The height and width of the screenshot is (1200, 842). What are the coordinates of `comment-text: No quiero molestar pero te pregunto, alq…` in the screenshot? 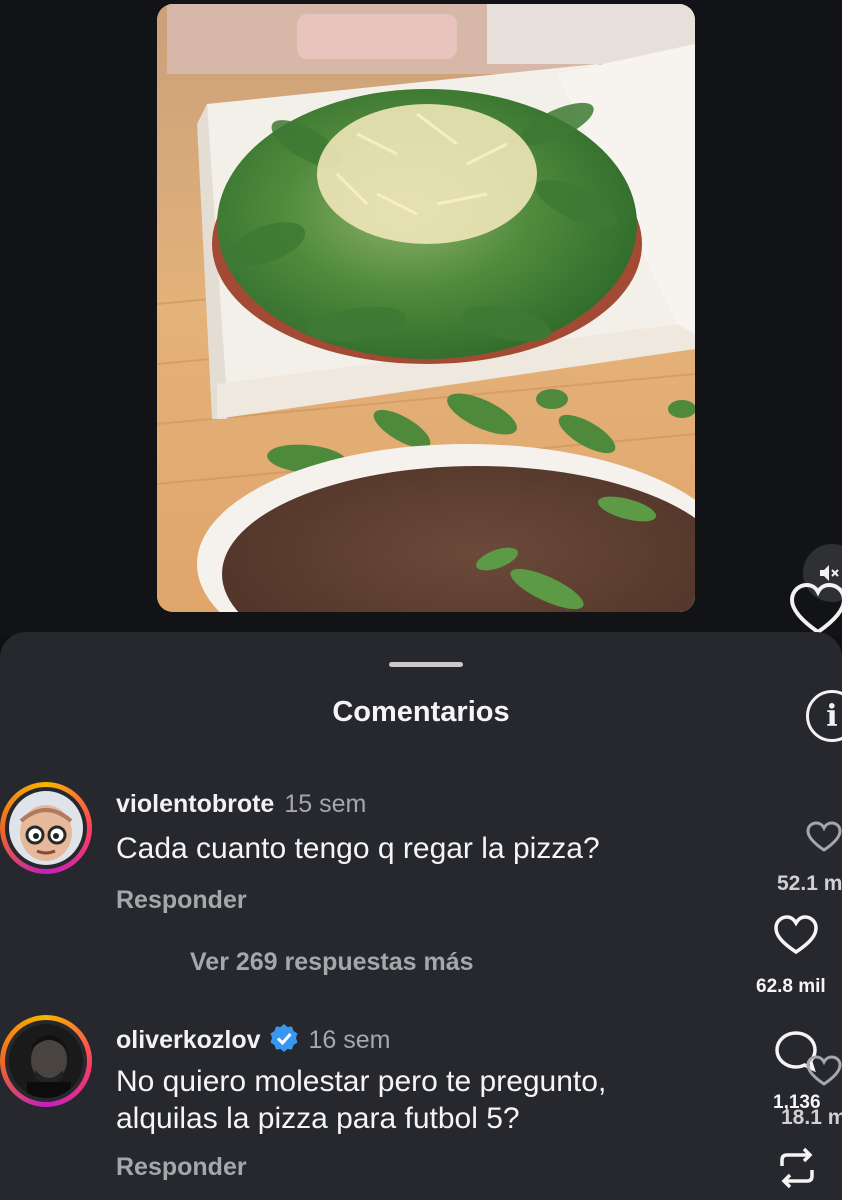 It's located at (431, 1100).